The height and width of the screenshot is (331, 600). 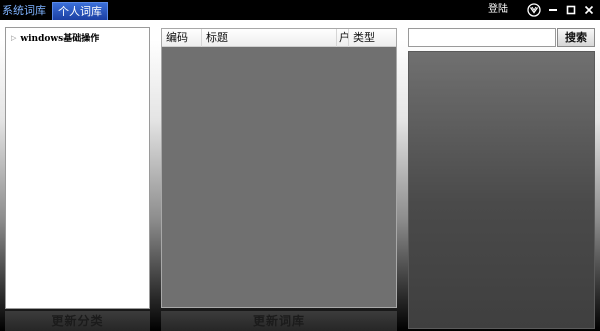 What do you see at coordinates (534, 10) in the screenshot?
I see `app-logo-icon` at bounding box center [534, 10].